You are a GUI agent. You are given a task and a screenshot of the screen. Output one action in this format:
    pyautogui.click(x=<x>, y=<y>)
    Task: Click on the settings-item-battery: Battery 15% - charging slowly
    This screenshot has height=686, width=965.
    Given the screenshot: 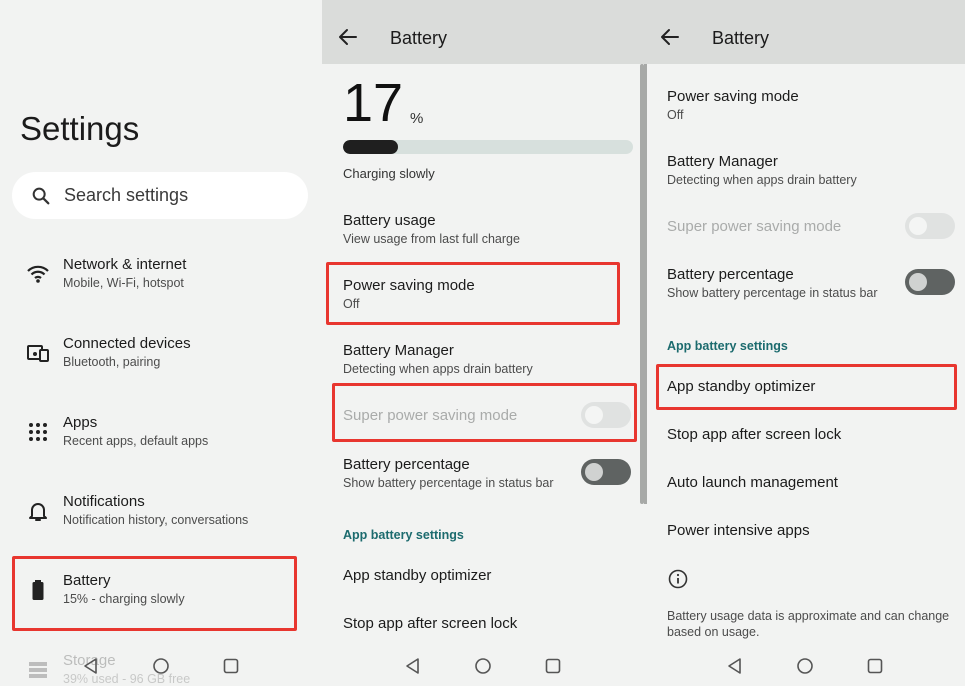 What is the action you would take?
    pyautogui.click(x=161, y=602)
    